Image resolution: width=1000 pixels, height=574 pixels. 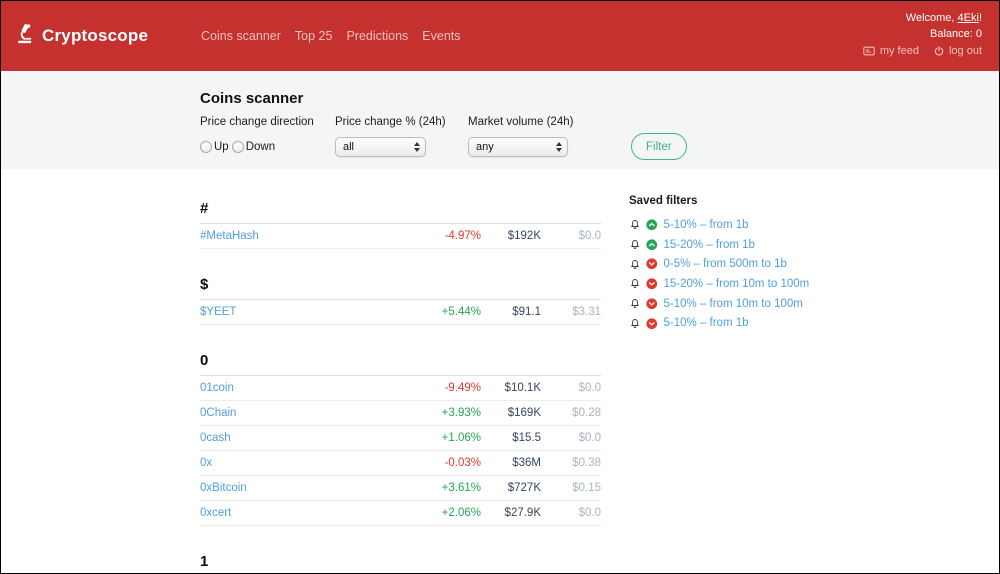 What do you see at coordinates (462, 388) in the screenshot?
I see `coin-change: -9.49%` at bounding box center [462, 388].